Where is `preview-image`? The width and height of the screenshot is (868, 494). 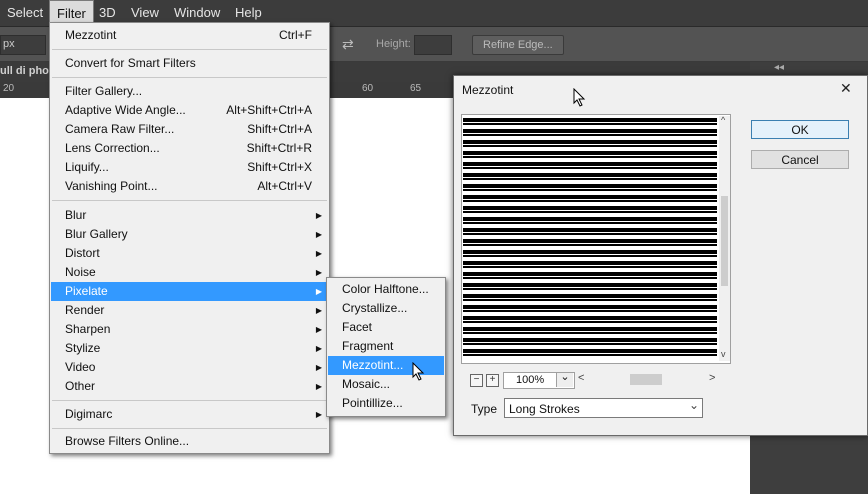
preview-image is located at coordinates (590, 237).